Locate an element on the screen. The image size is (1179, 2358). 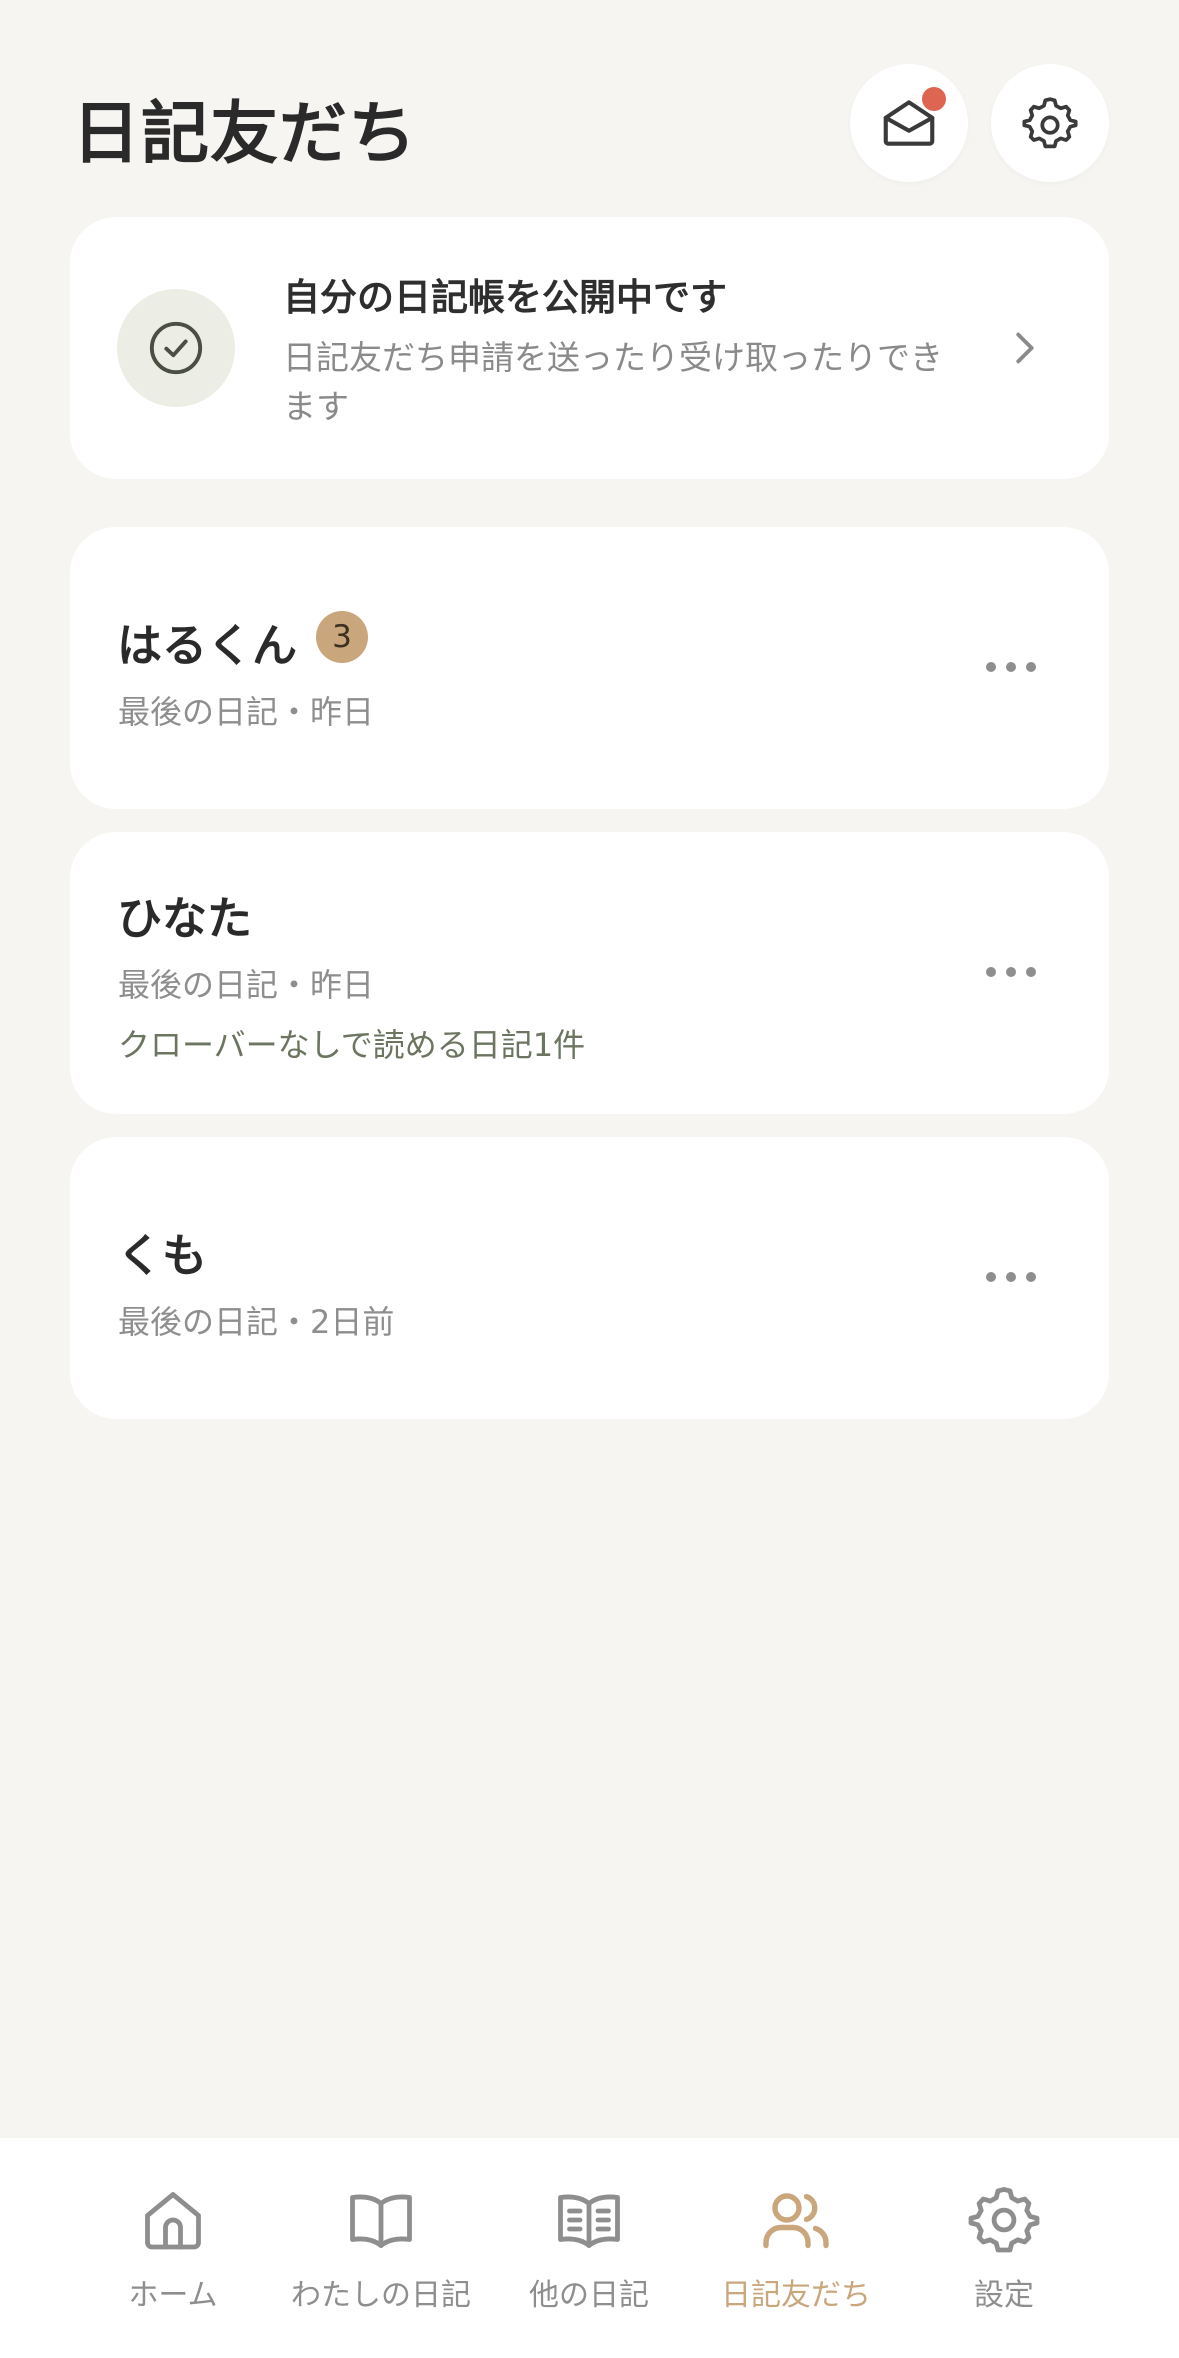
check-circle-icon is located at coordinates (176, 348).